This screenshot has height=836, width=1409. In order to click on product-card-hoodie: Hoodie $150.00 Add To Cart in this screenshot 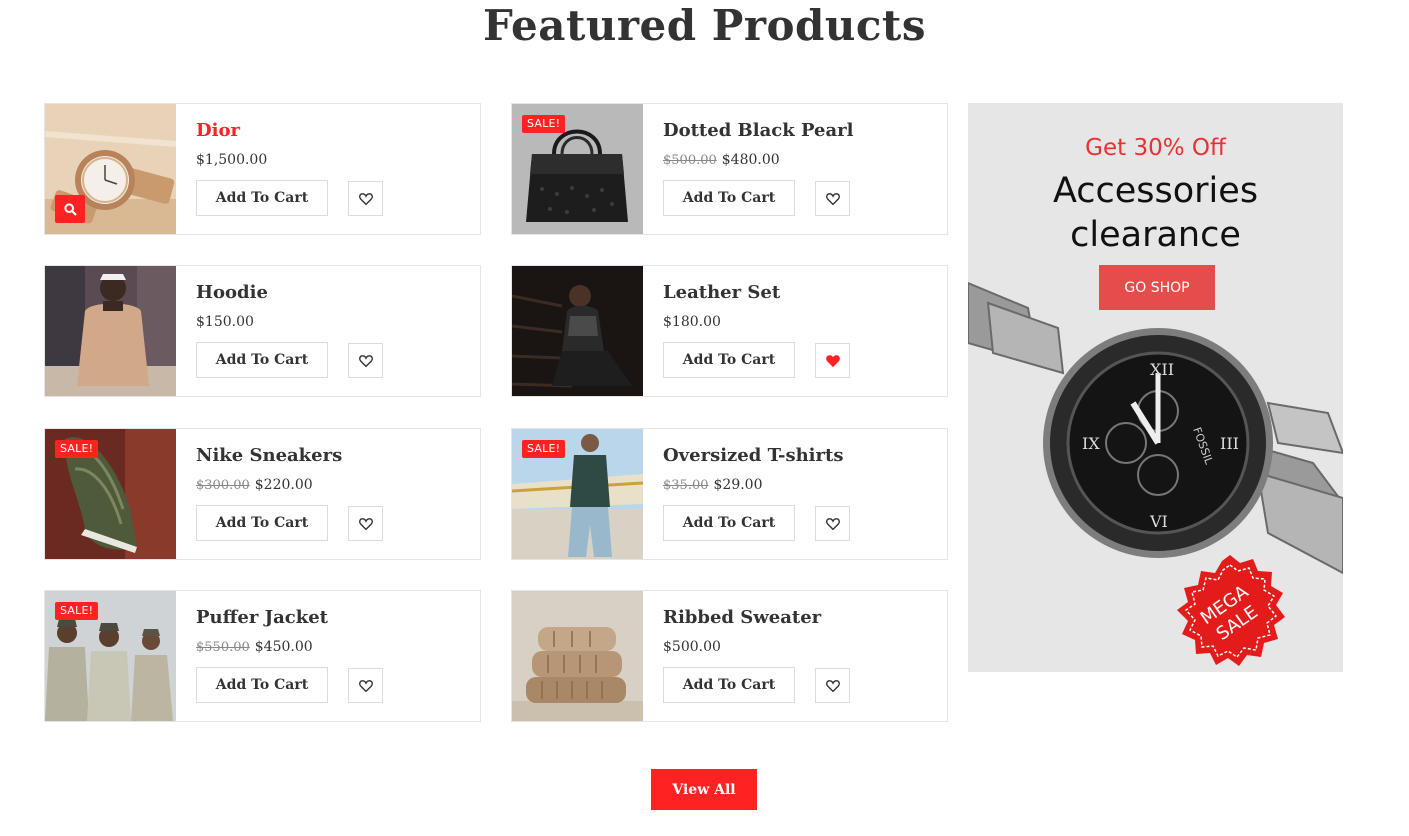, I will do `click(262, 331)`.